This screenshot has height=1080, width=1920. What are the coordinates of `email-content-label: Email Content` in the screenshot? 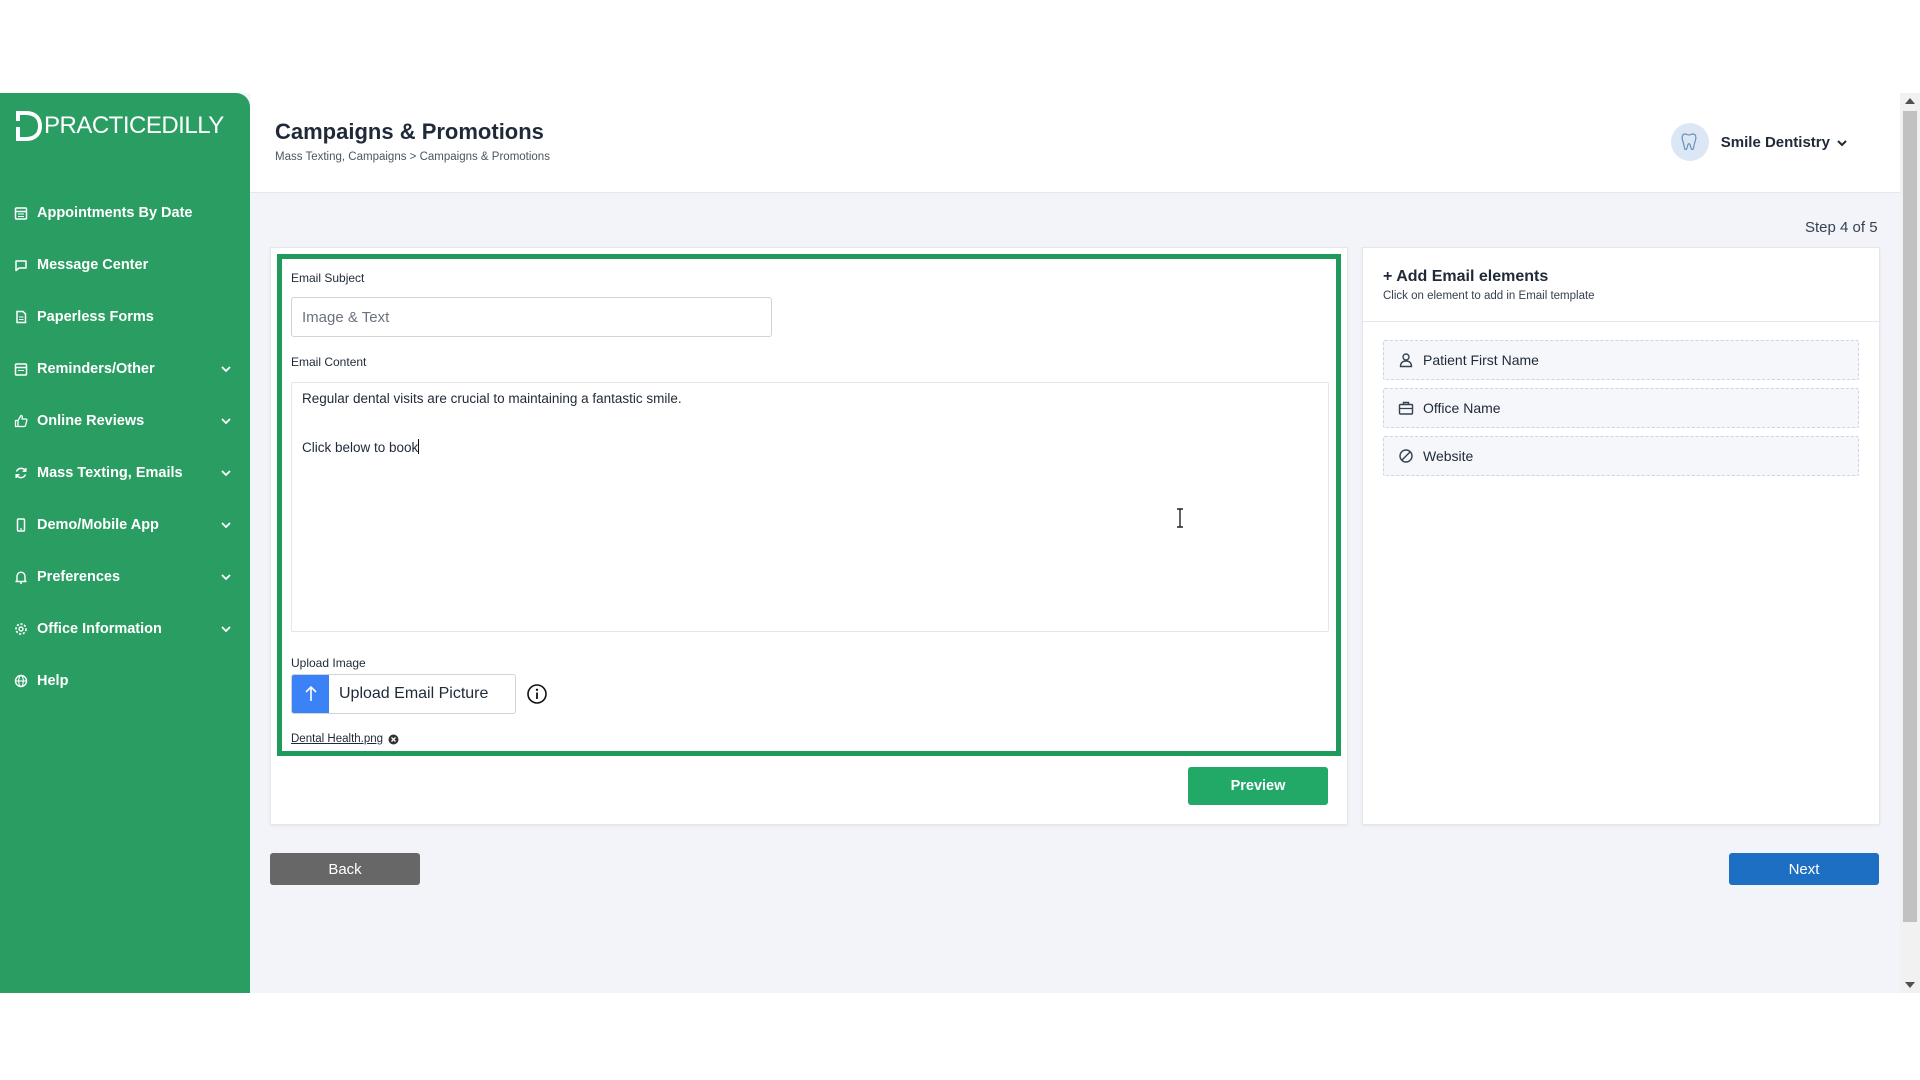 It's located at (329, 362).